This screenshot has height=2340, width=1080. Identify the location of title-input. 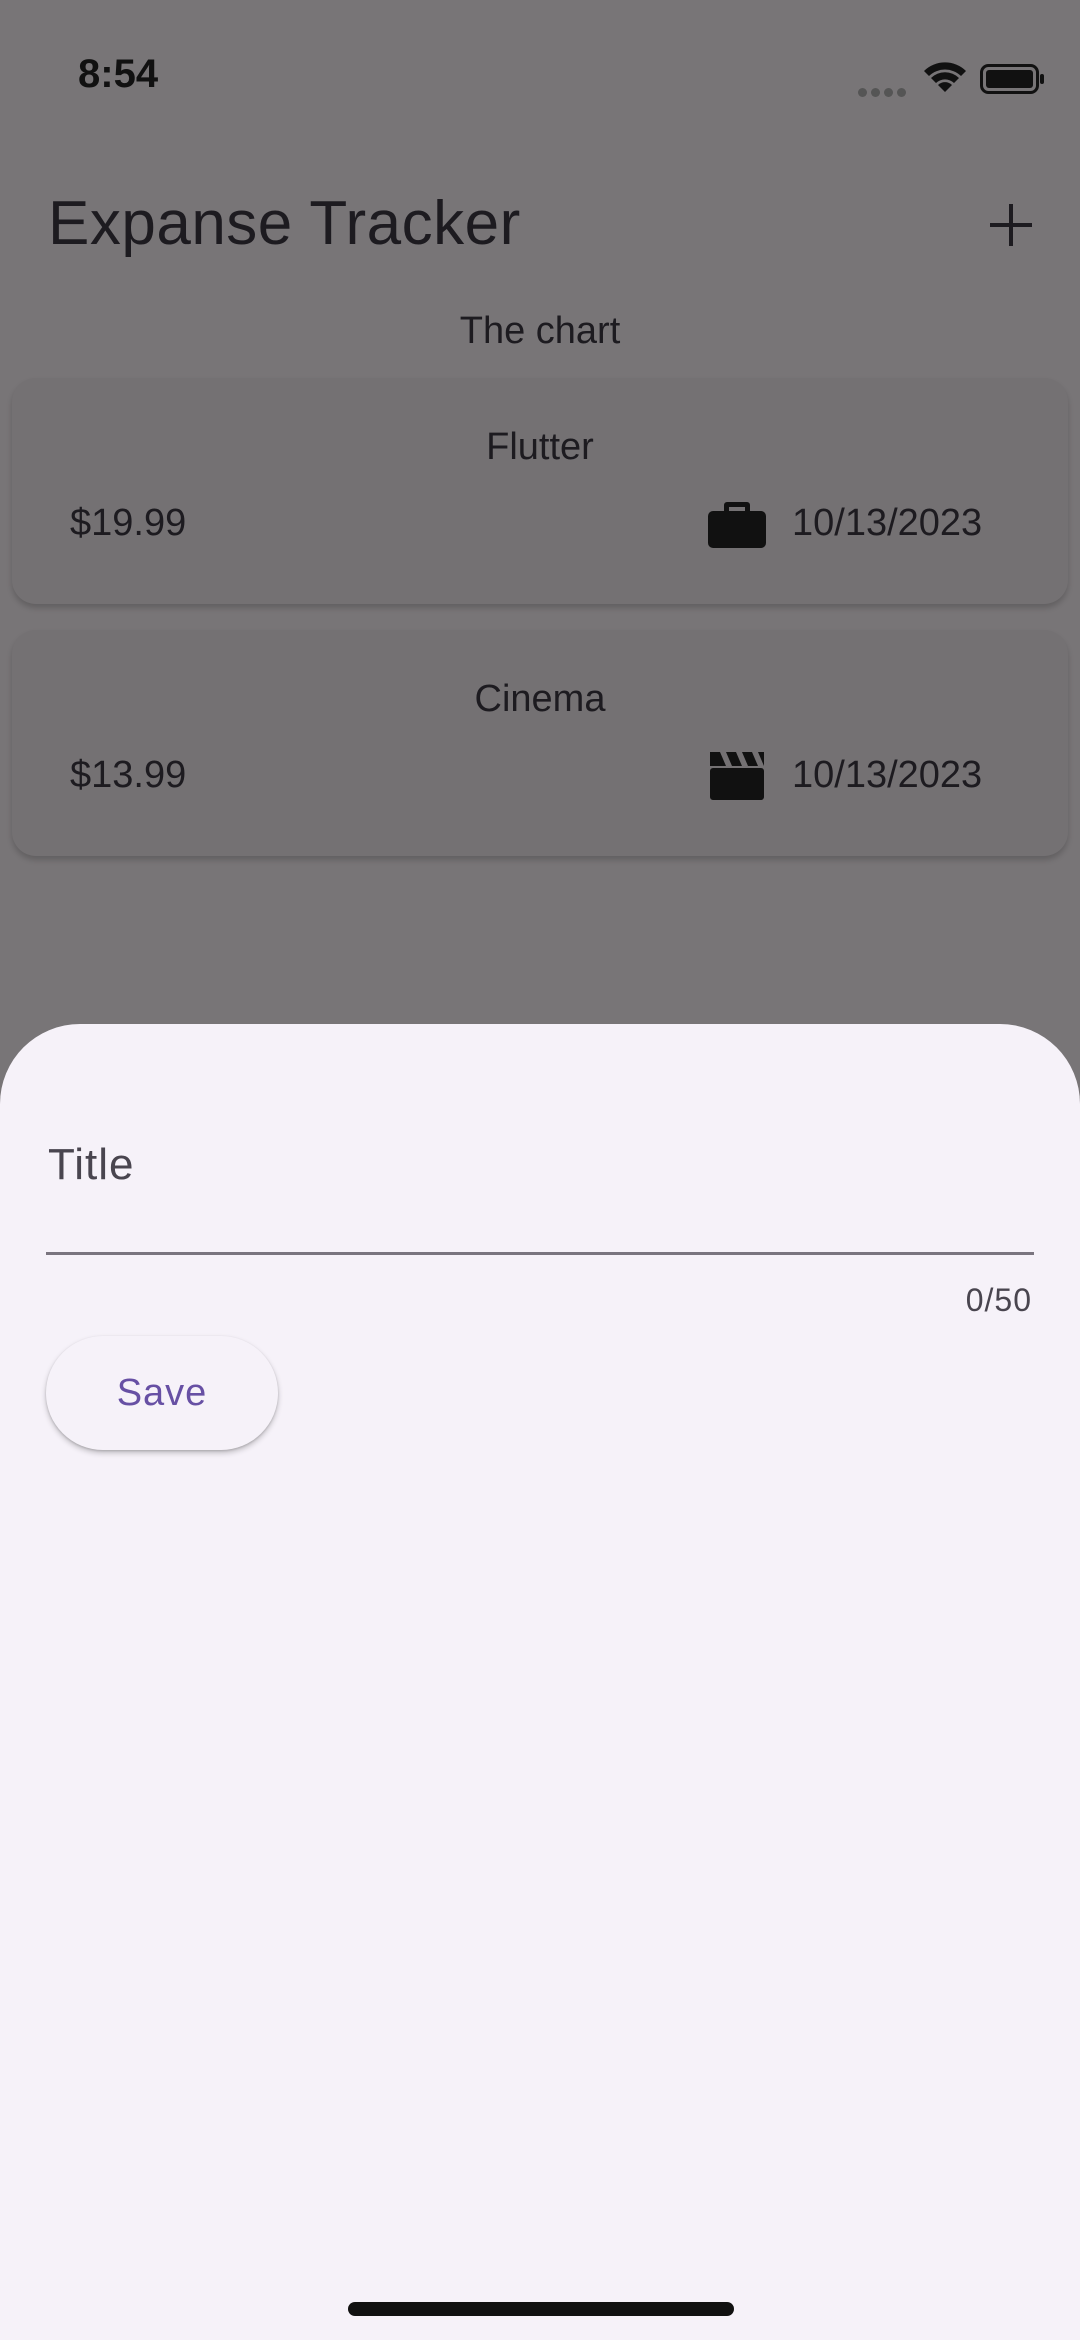
(542, 1161).